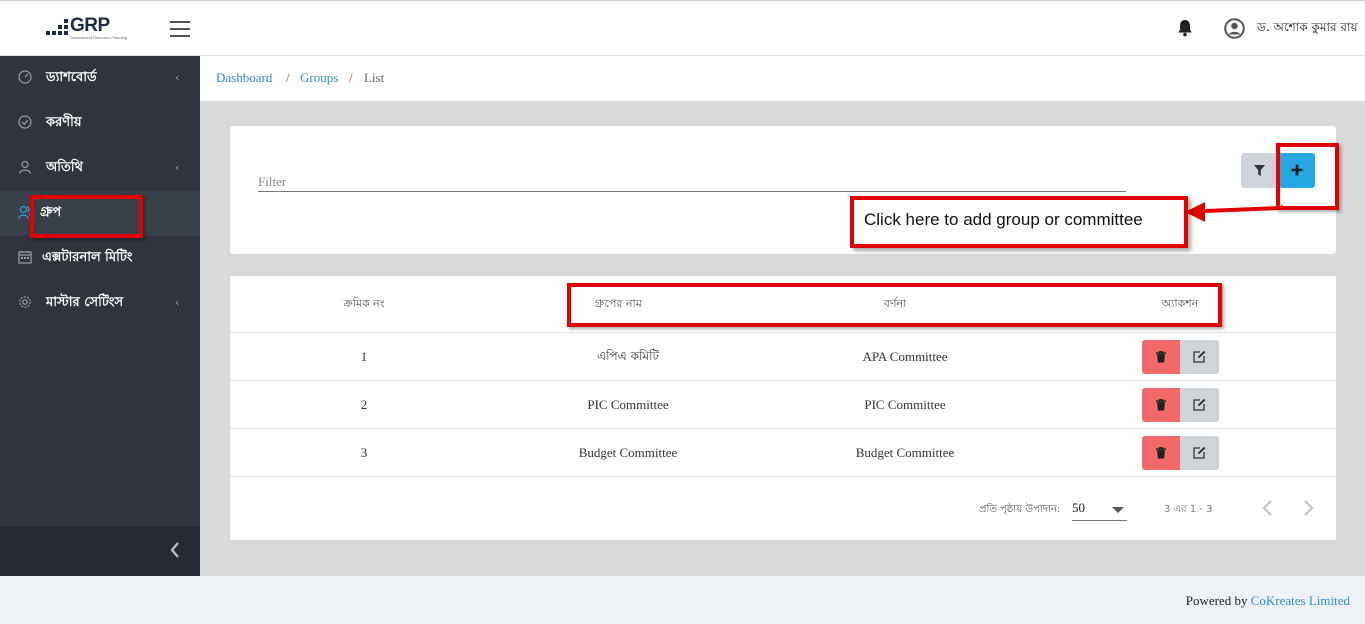 Image resolution: width=1365 pixels, height=624 pixels. I want to click on check-circle-icon, so click(25, 122).